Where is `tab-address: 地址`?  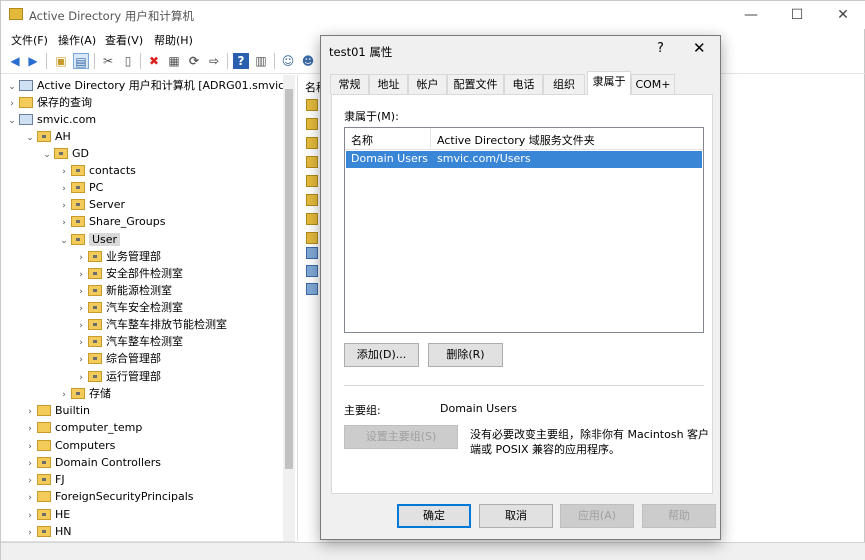 tab-address: 地址 is located at coordinates (388, 84).